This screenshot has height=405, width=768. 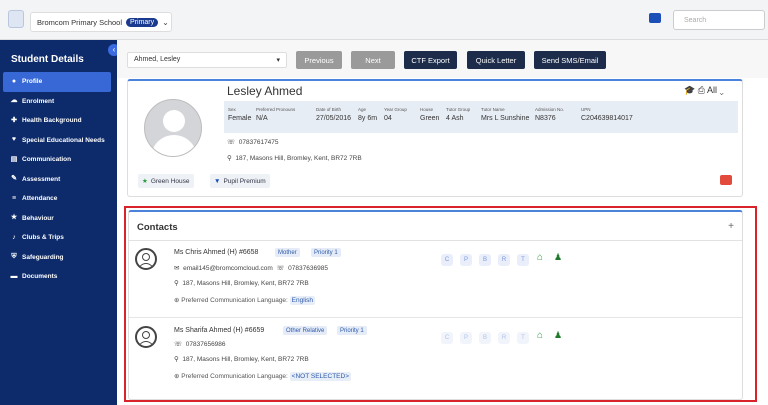 I want to click on chevron-down-icon: ⌄, so click(x=165, y=22).